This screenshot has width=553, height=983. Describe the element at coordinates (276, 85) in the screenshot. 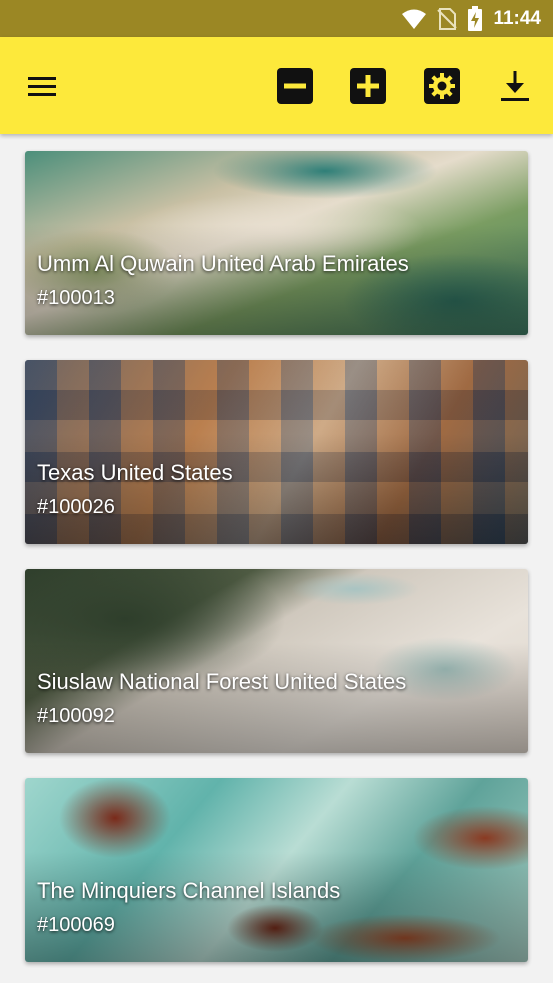

I see `app-bar` at that location.